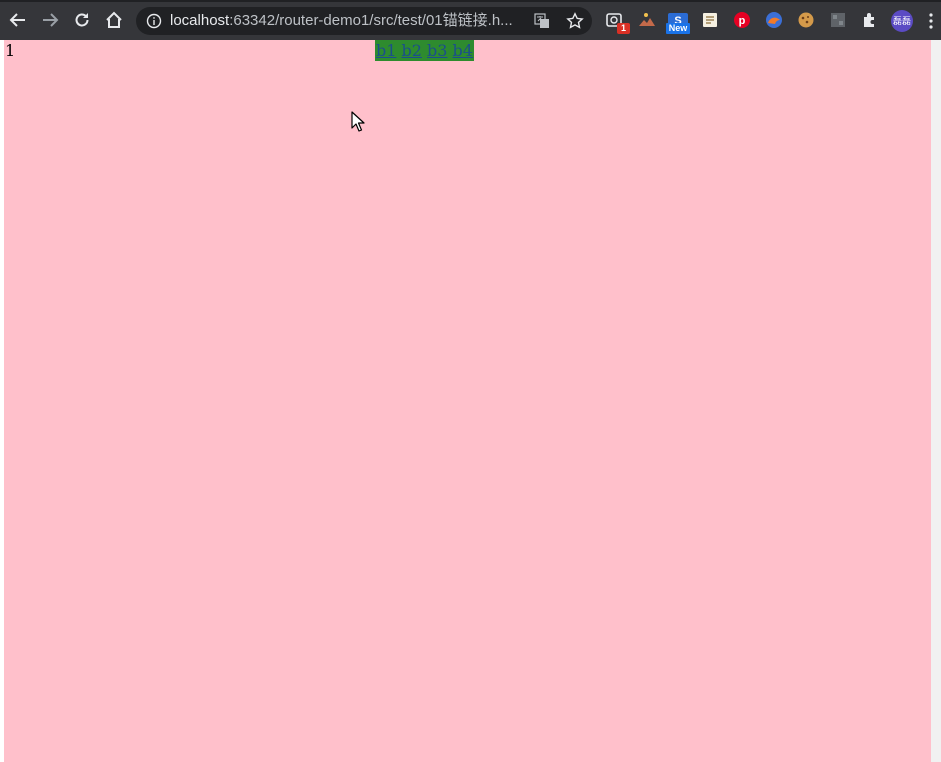 Image resolution: width=941 pixels, height=762 pixels. What do you see at coordinates (902, 21) in the screenshot?
I see `profile-avatar: 磊磊` at bounding box center [902, 21].